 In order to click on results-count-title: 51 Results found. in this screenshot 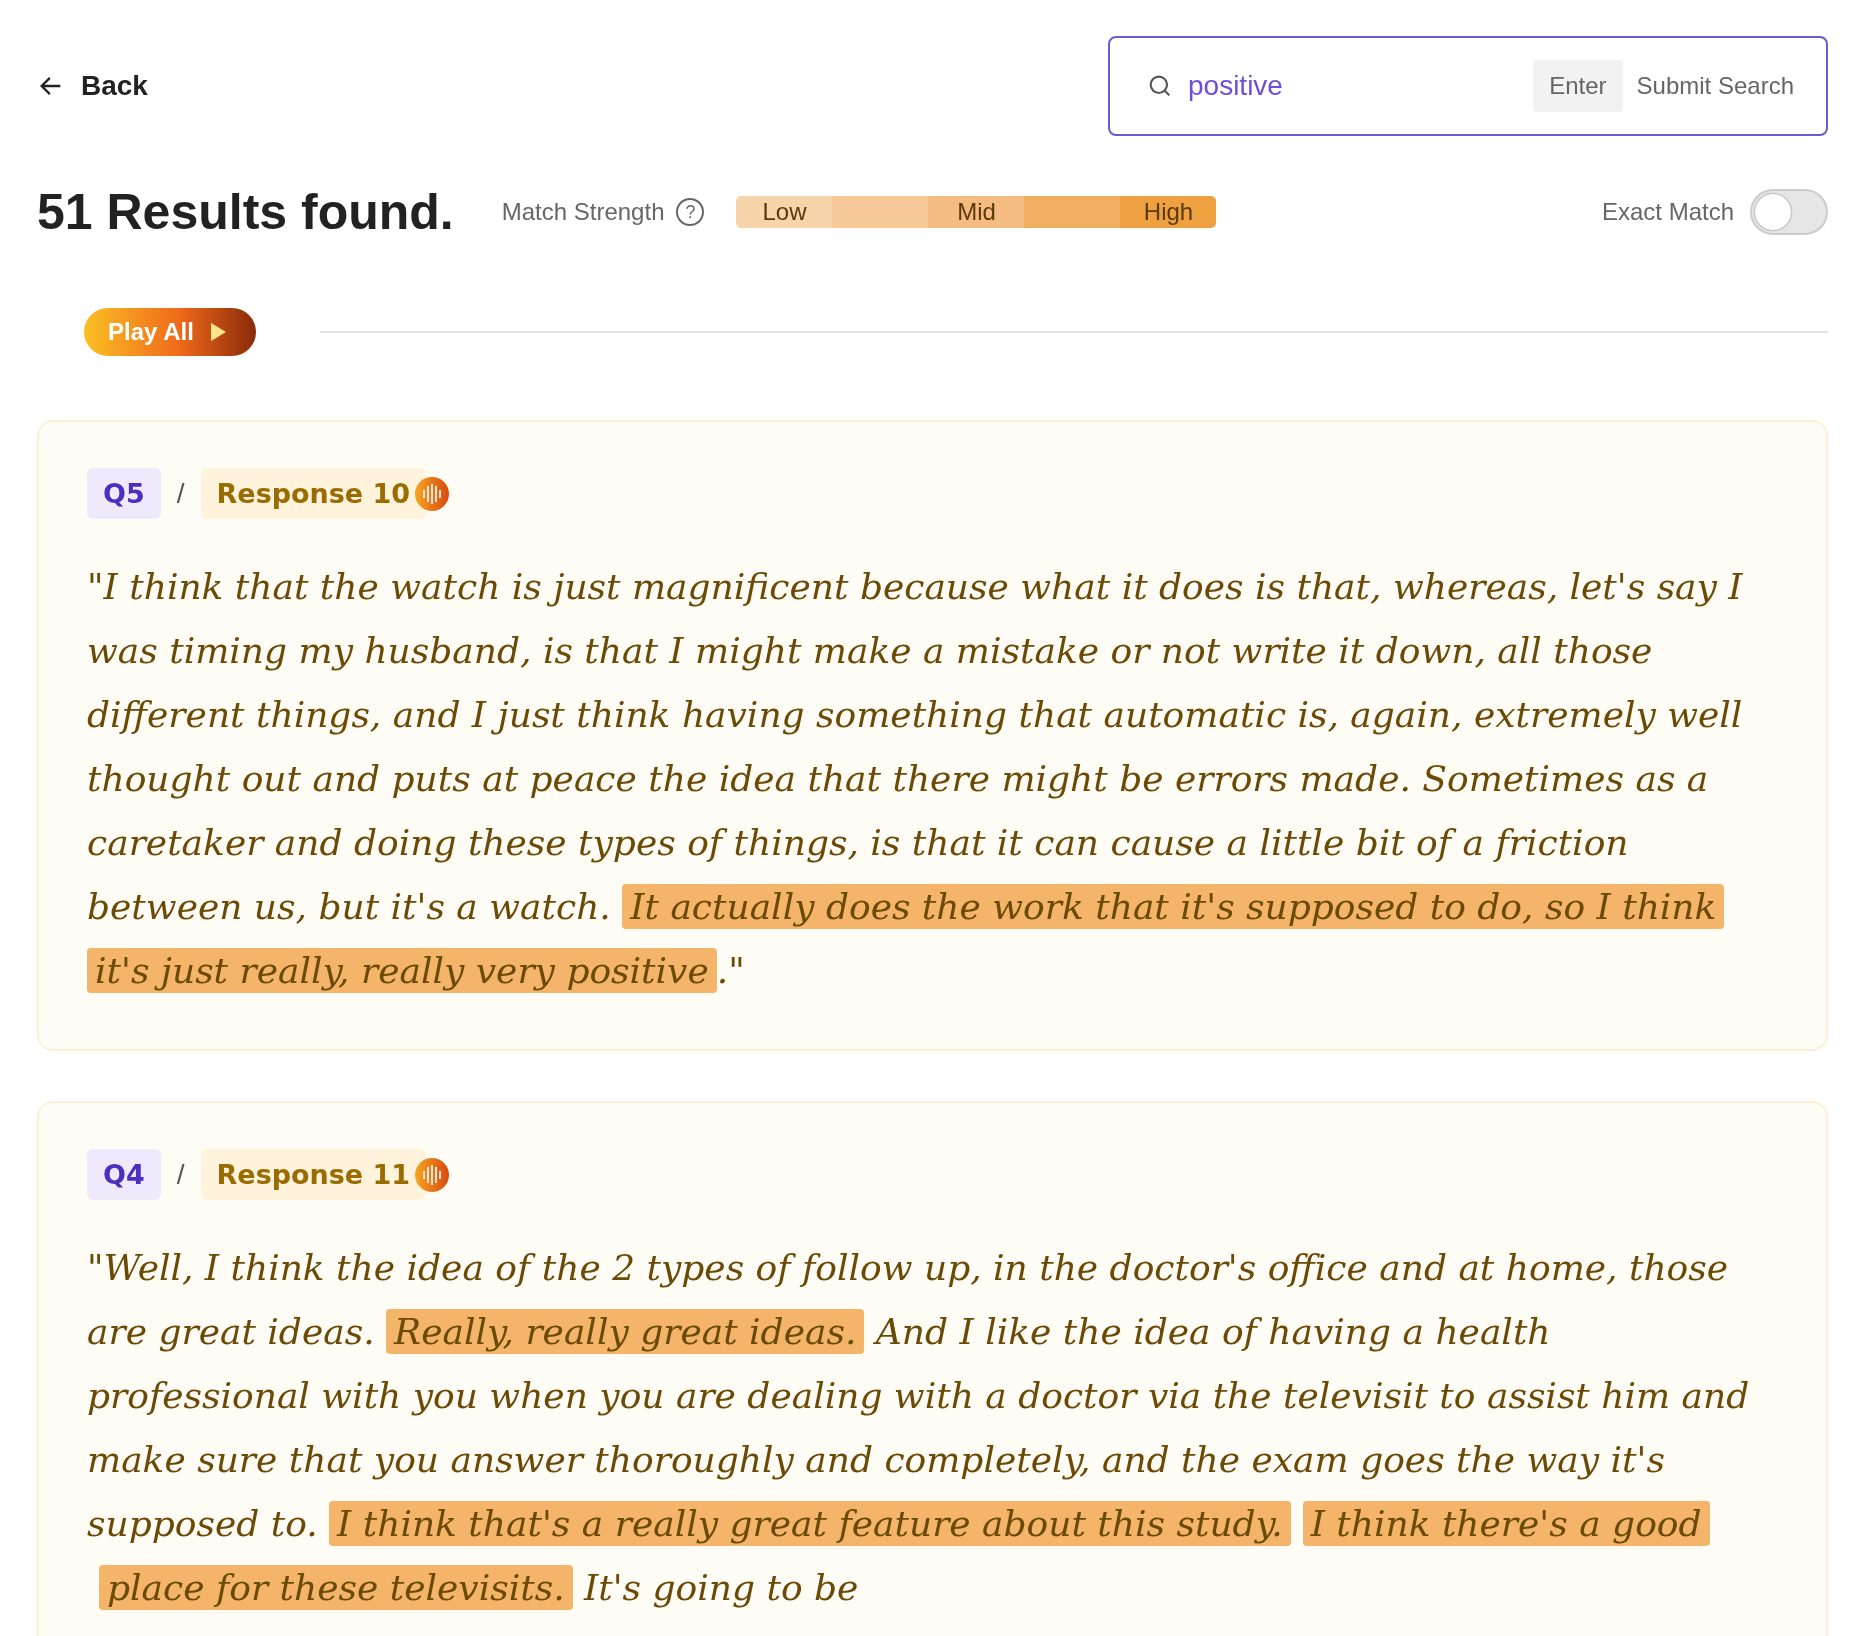, I will do `click(245, 212)`.